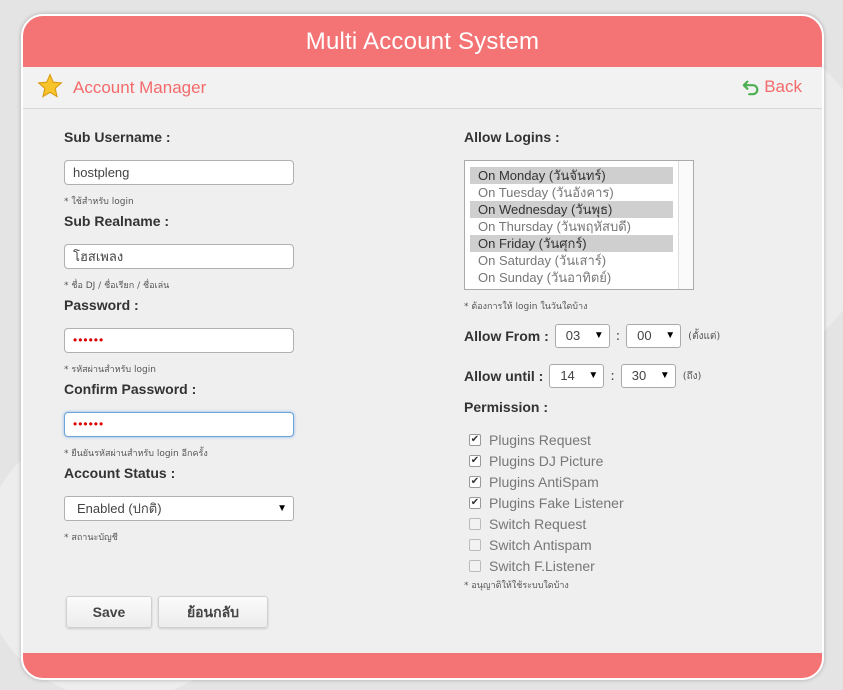 Image resolution: width=843 pixels, height=690 pixels. Describe the element at coordinates (634, 460) in the screenshot. I see `permission-item: ✔ Plugins DJ Picture` at that location.